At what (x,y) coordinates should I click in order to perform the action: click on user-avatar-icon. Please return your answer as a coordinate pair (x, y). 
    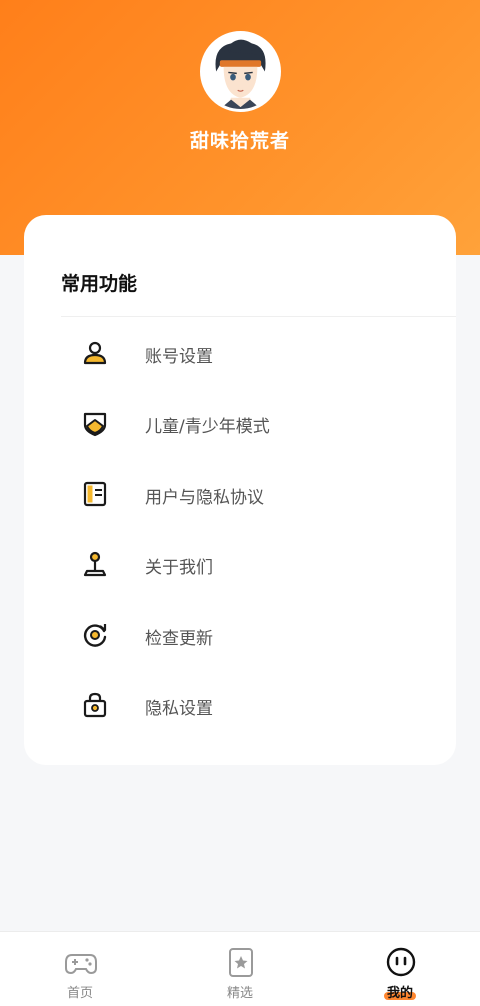
    Looking at the image, I should click on (240, 71).